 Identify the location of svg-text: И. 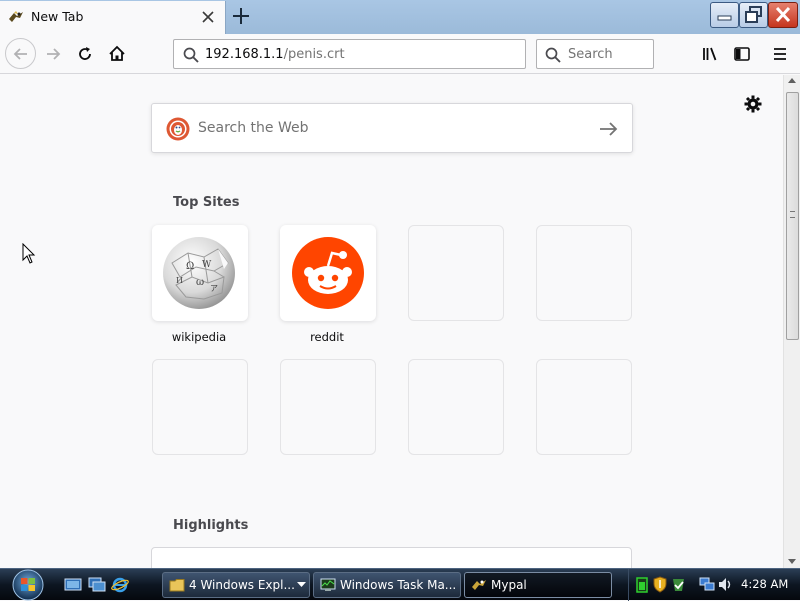
(179, 280).